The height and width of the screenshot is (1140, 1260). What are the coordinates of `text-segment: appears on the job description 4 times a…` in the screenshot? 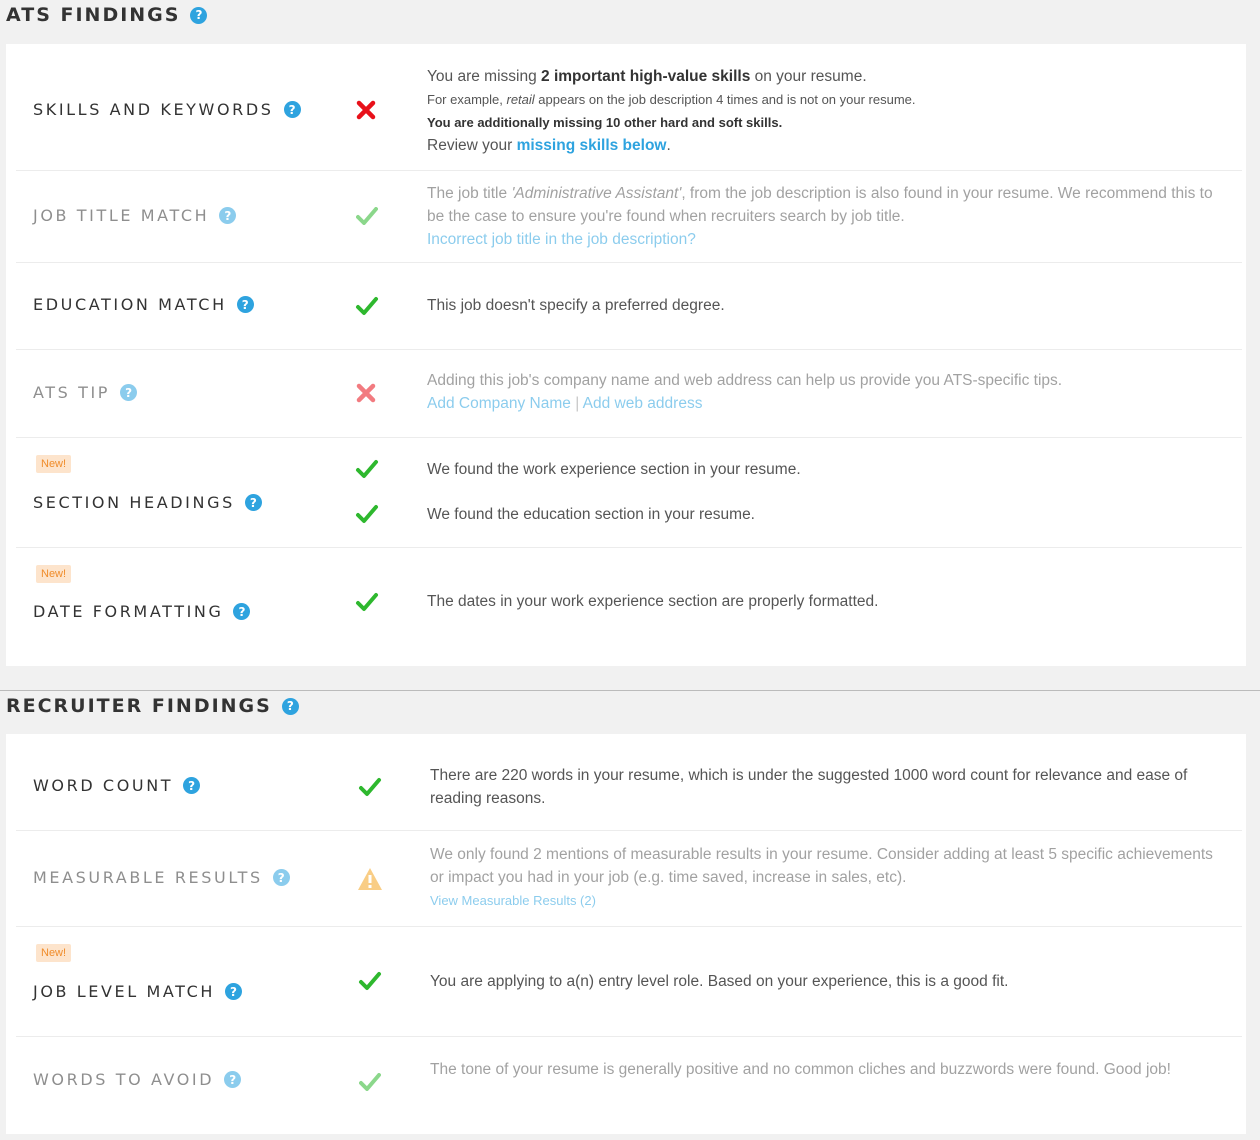 It's located at (725, 99).